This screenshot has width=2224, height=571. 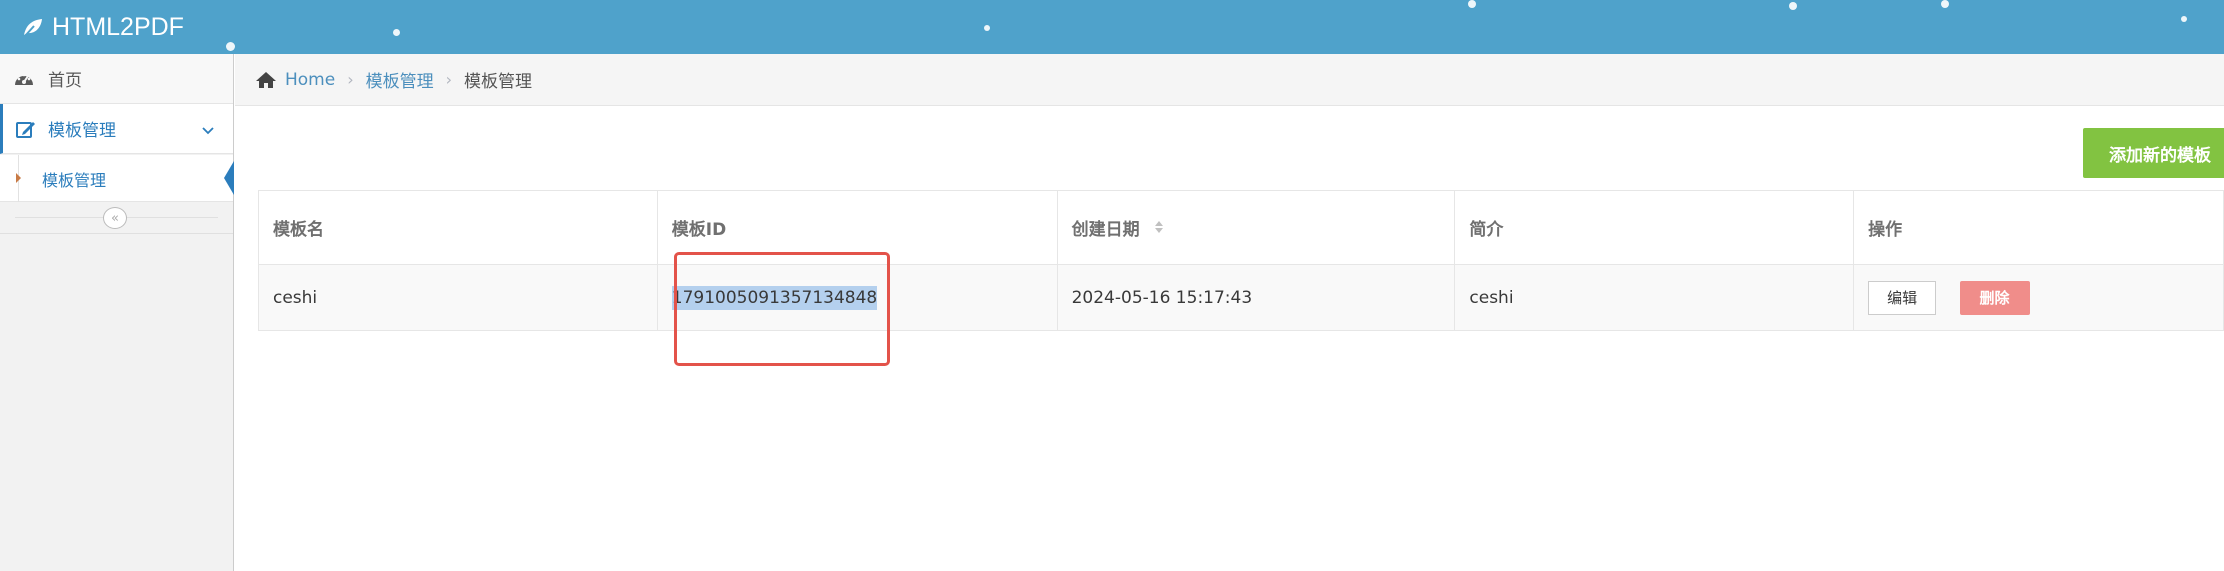 What do you see at coordinates (229, 178) in the screenshot?
I see `active-indicator` at bounding box center [229, 178].